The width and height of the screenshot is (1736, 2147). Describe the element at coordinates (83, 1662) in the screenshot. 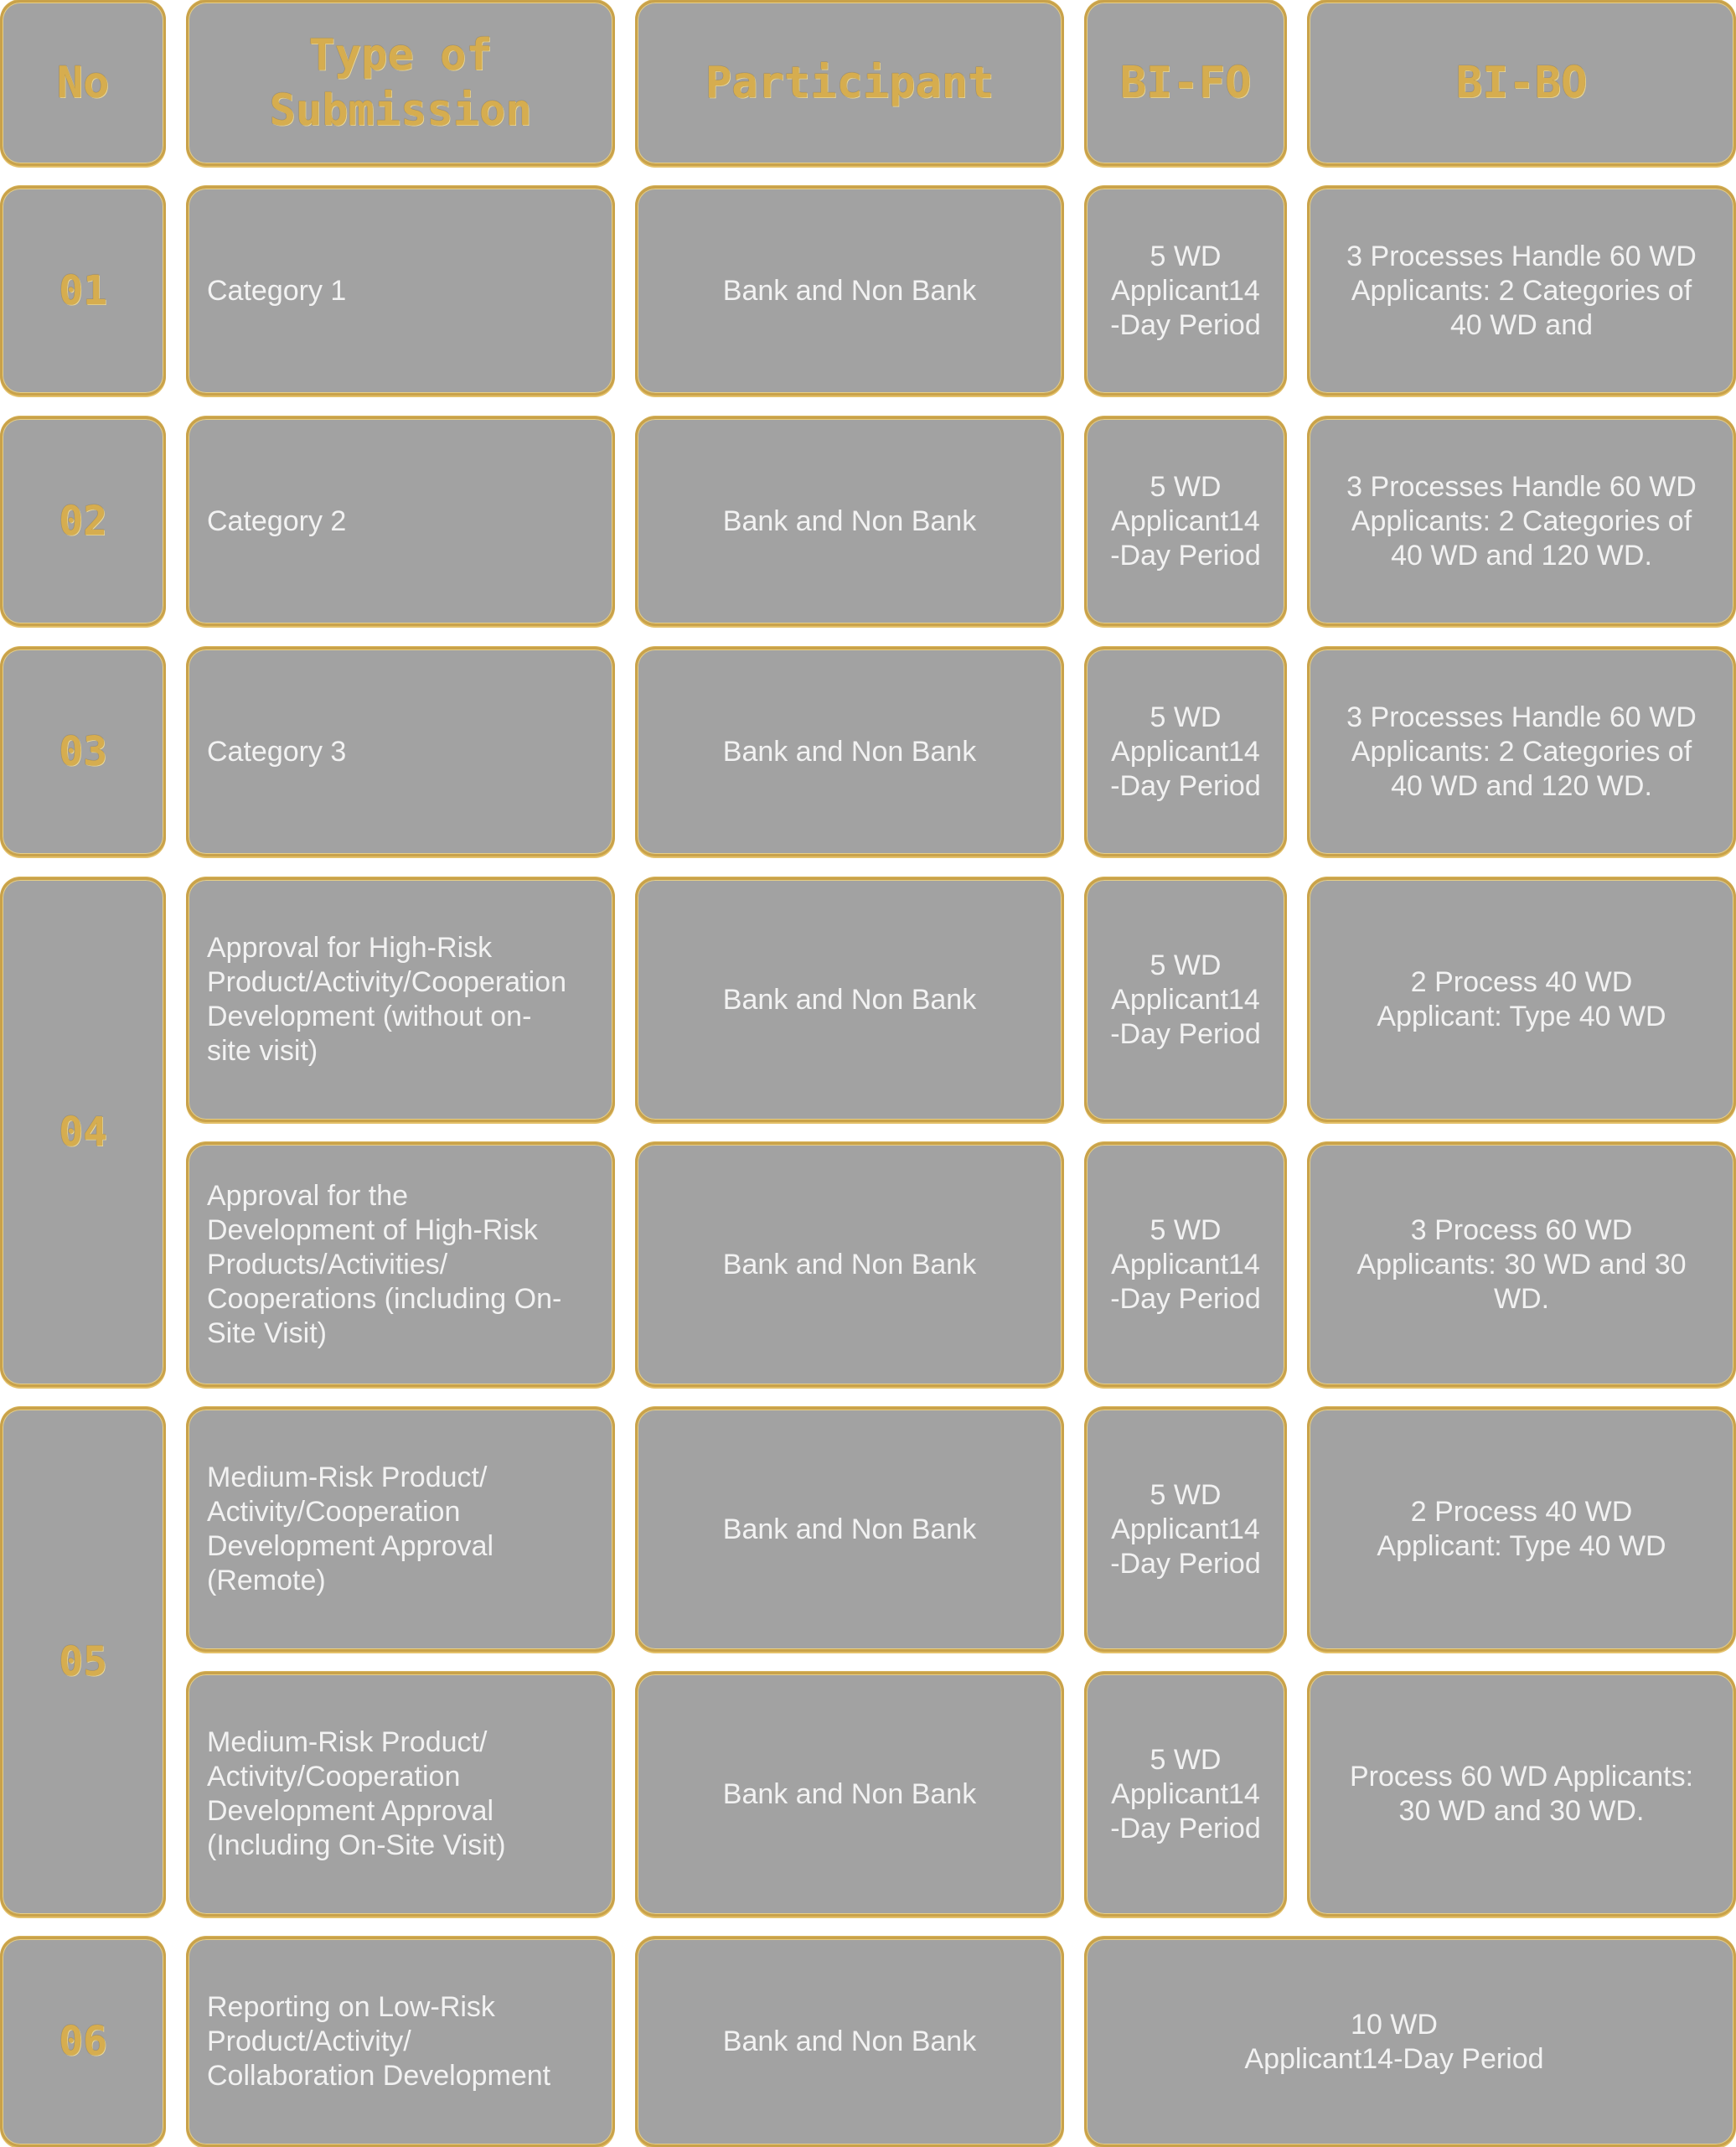

I see `row-number: 05` at that location.